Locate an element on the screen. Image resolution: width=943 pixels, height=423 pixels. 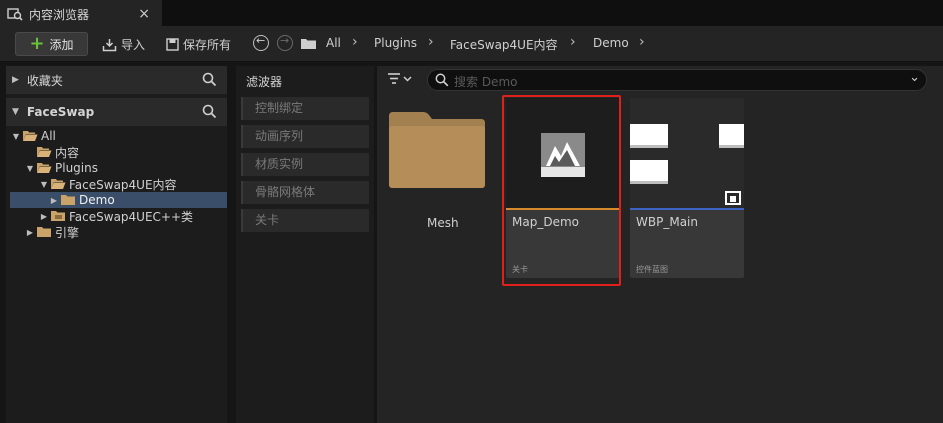
asset-thumbnail is located at coordinates (687, 153).